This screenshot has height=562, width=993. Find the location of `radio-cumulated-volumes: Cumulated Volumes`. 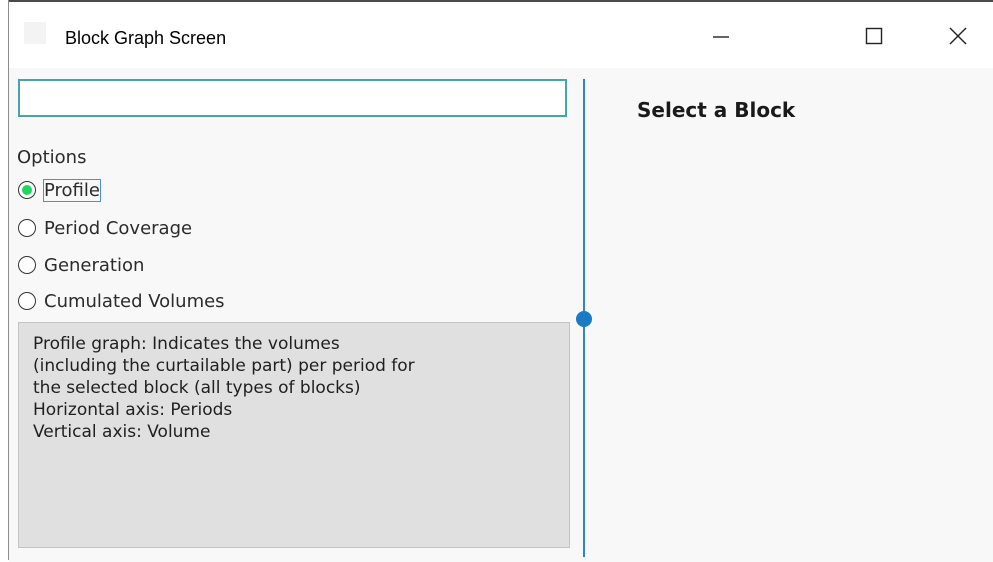

radio-cumulated-volumes: Cumulated Volumes is located at coordinates (121, 301).